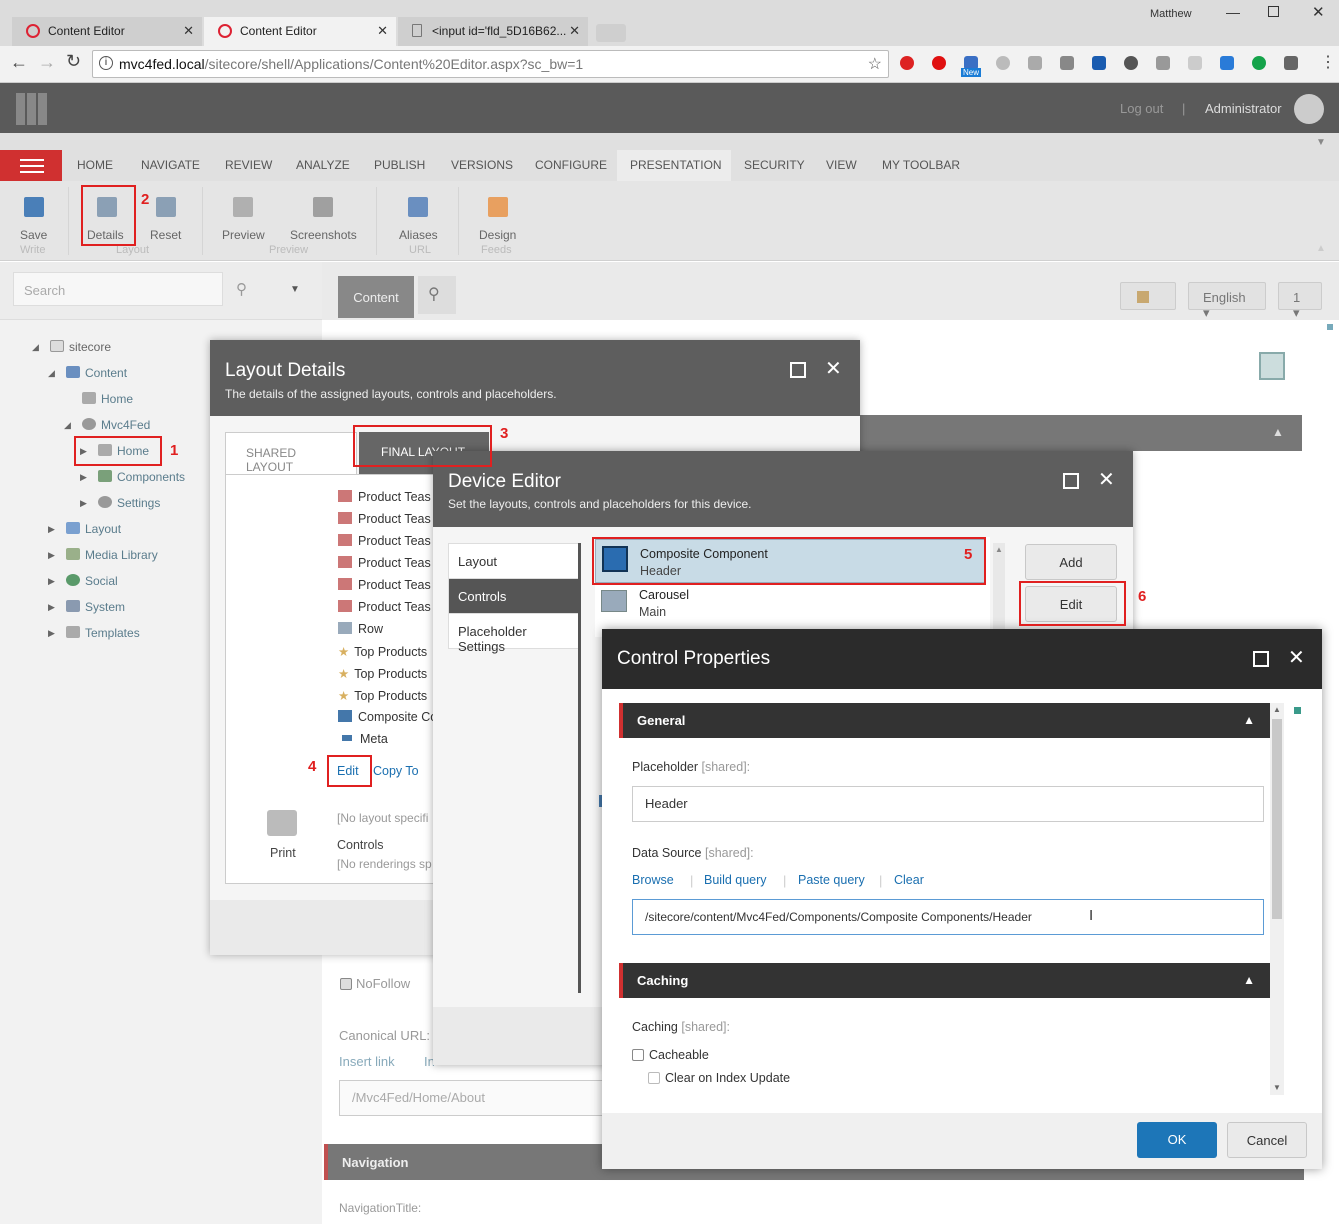 The height and width of the screenshot is (1224, 1339). I want to click on tab-configure: CONFIGURE, so click(571, 165).